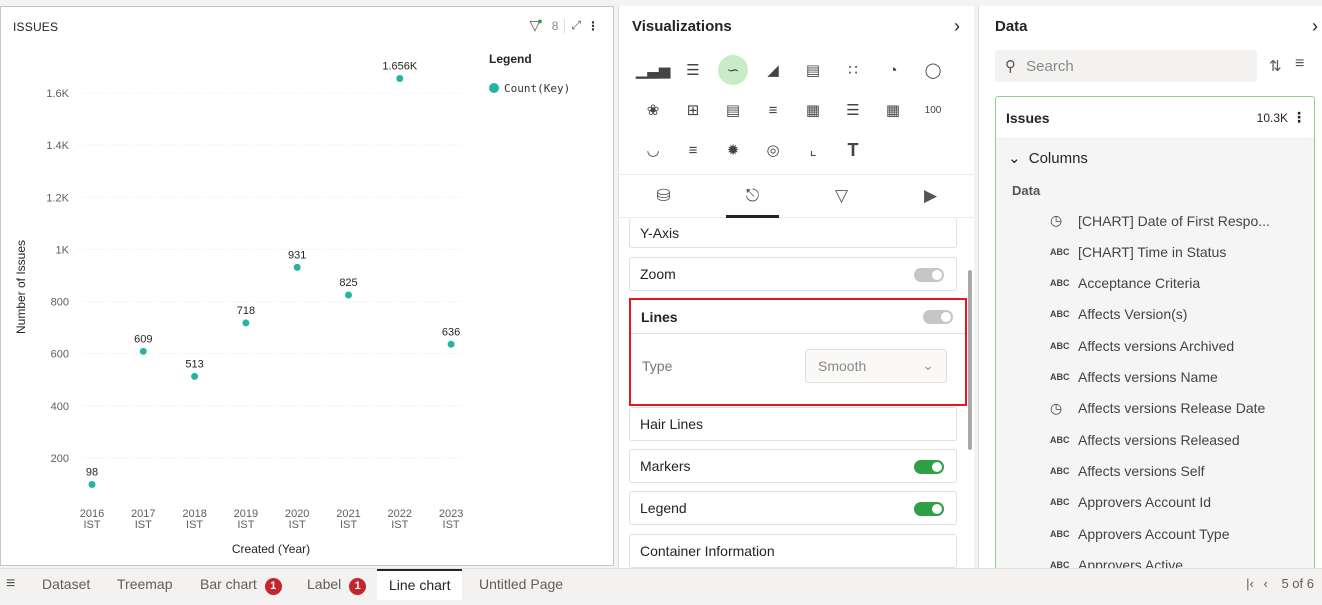  Describe the element at coordinates (143, 525) in the screenshot. I see `x-tick-label: IST` at that location.